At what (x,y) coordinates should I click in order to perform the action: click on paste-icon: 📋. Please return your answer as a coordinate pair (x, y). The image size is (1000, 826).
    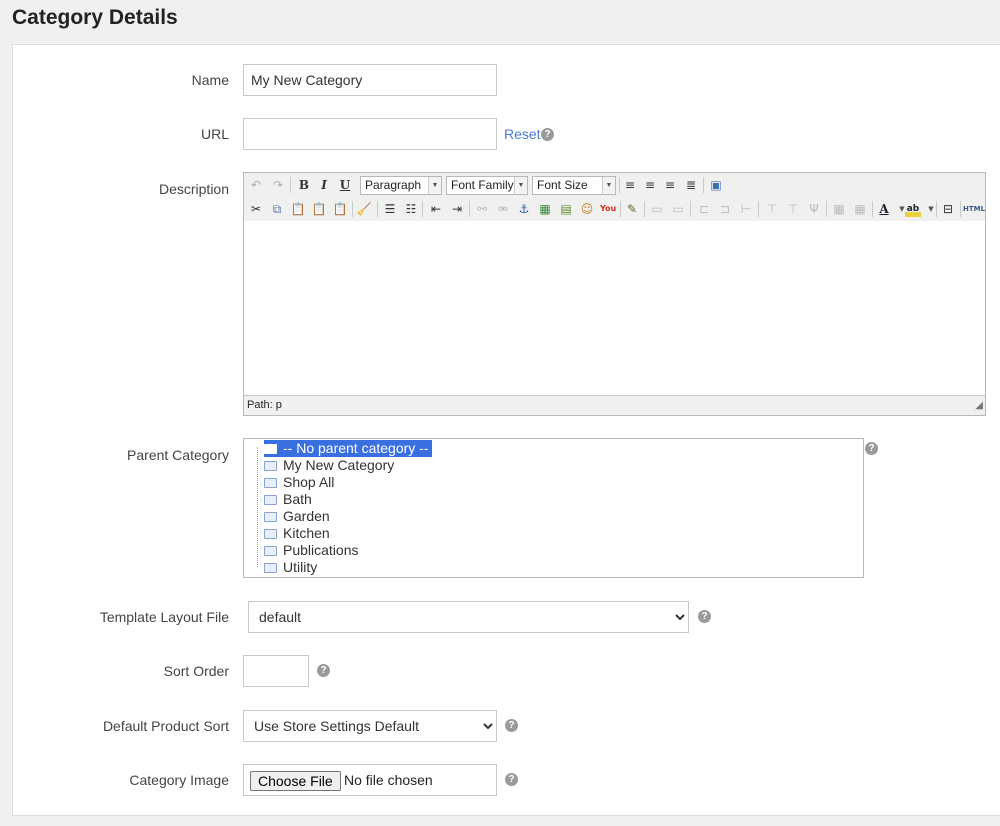
    Looking at the image, I should click on (298, 209).